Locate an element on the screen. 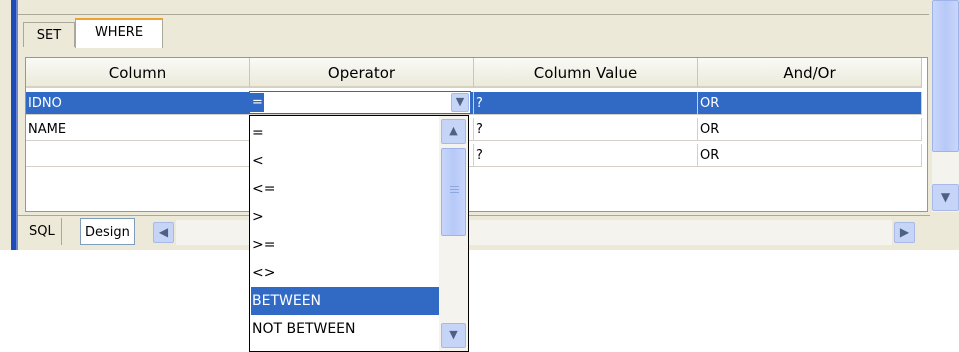 The image size is (959, 352). dropdown-option: >= is located at coordinates (345, 245).